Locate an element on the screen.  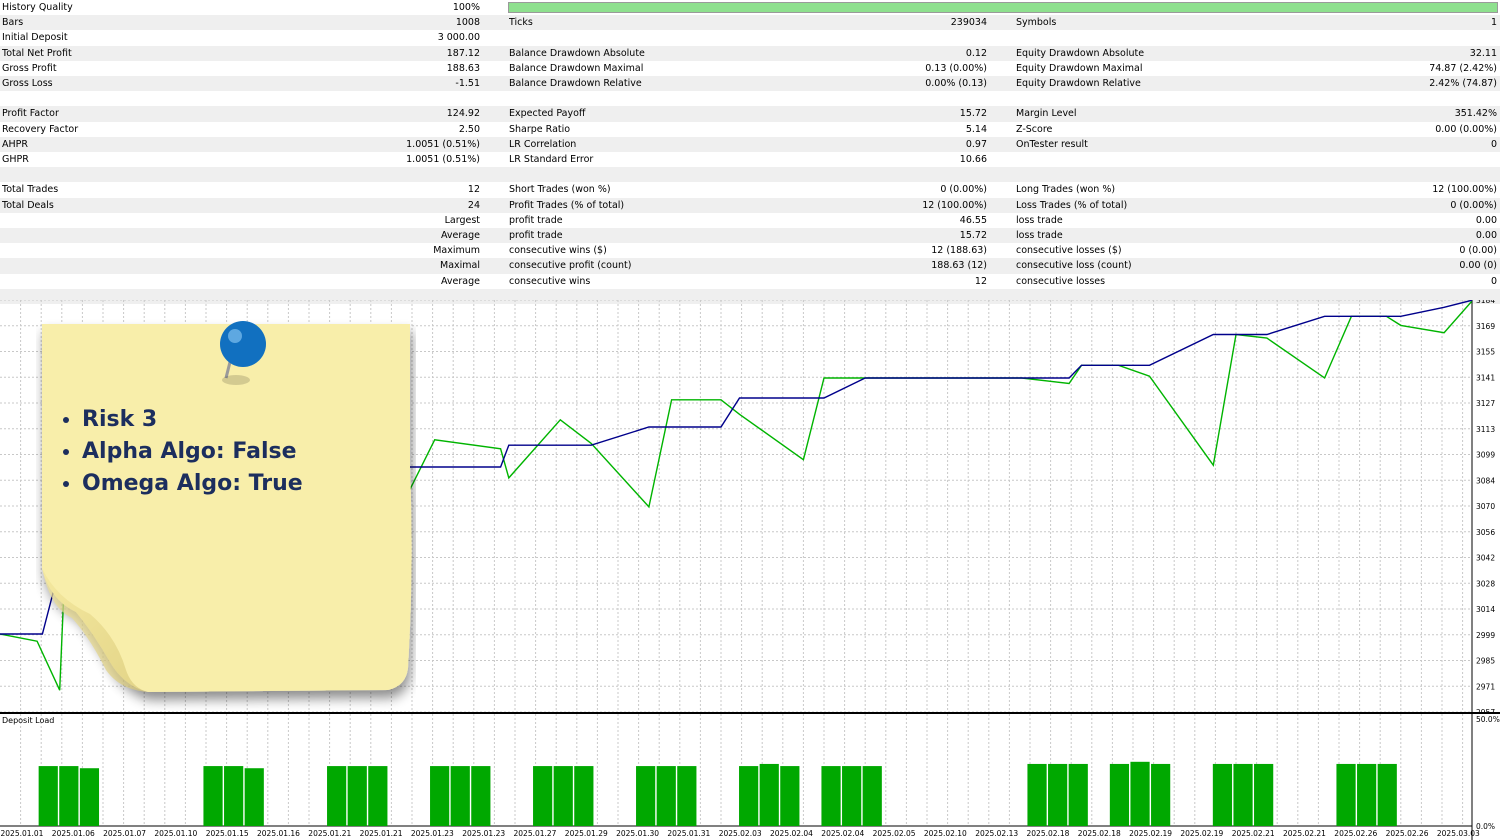
y-tick-label: 3070 is located at coordinates (1485, 506).